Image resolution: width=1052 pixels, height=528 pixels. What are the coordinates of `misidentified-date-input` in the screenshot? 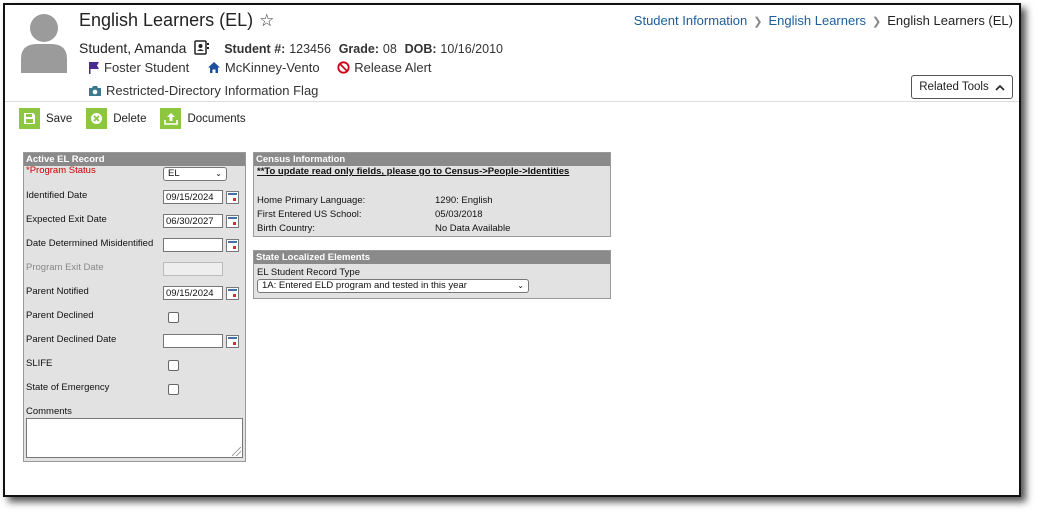 It's located at (193, 245).